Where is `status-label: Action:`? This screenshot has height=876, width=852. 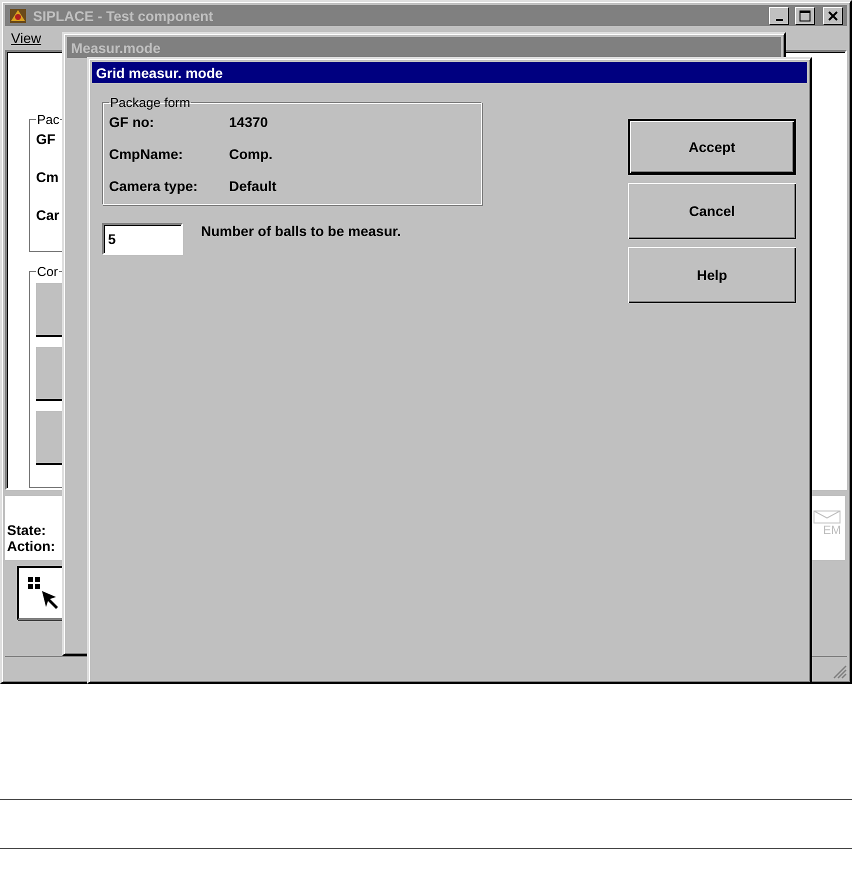
status-label: Action: is located at coordinates (31, 546).